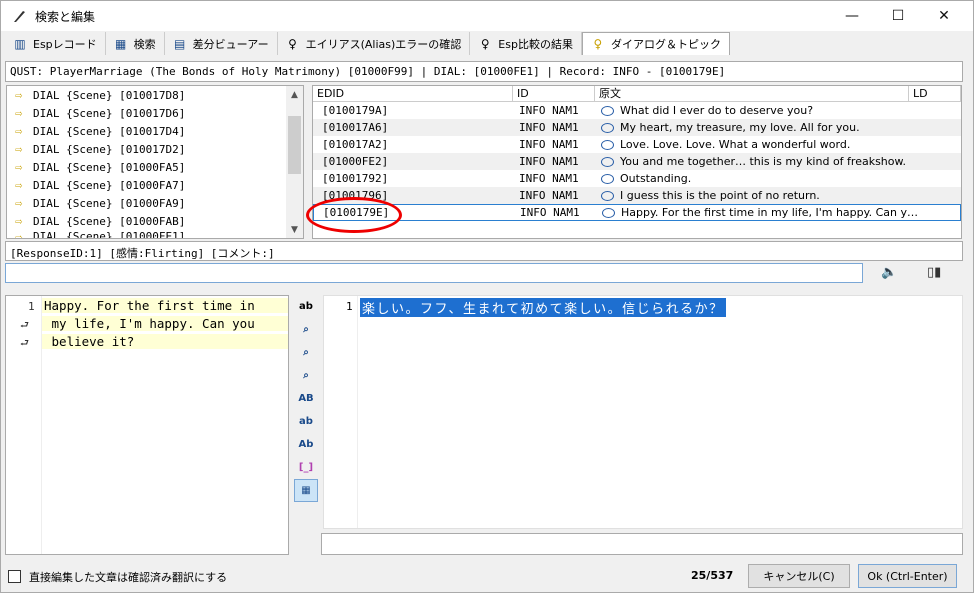 The width and height of the screenshot is (974, 593). I want to click on tab-label: 差分ビューアー, so click(230, 44).